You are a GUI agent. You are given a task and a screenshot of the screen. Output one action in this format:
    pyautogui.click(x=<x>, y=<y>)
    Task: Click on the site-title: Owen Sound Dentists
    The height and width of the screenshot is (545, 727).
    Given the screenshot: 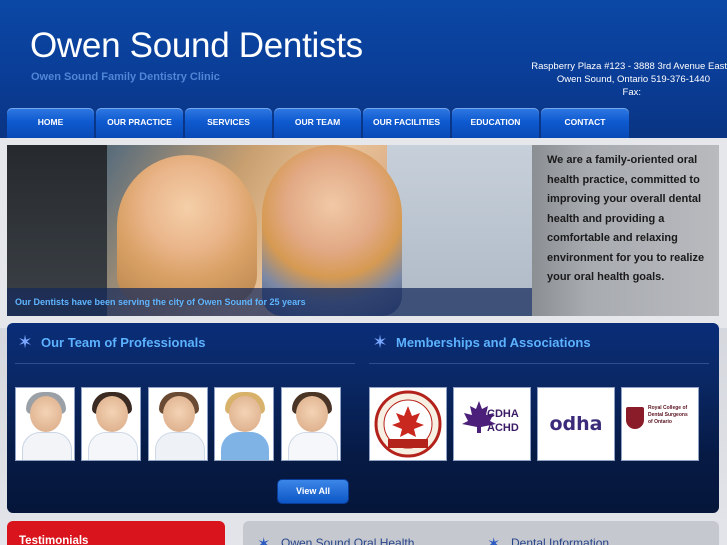 What is the action you would take?
    pyautogui.click(x=196, y=46)
    